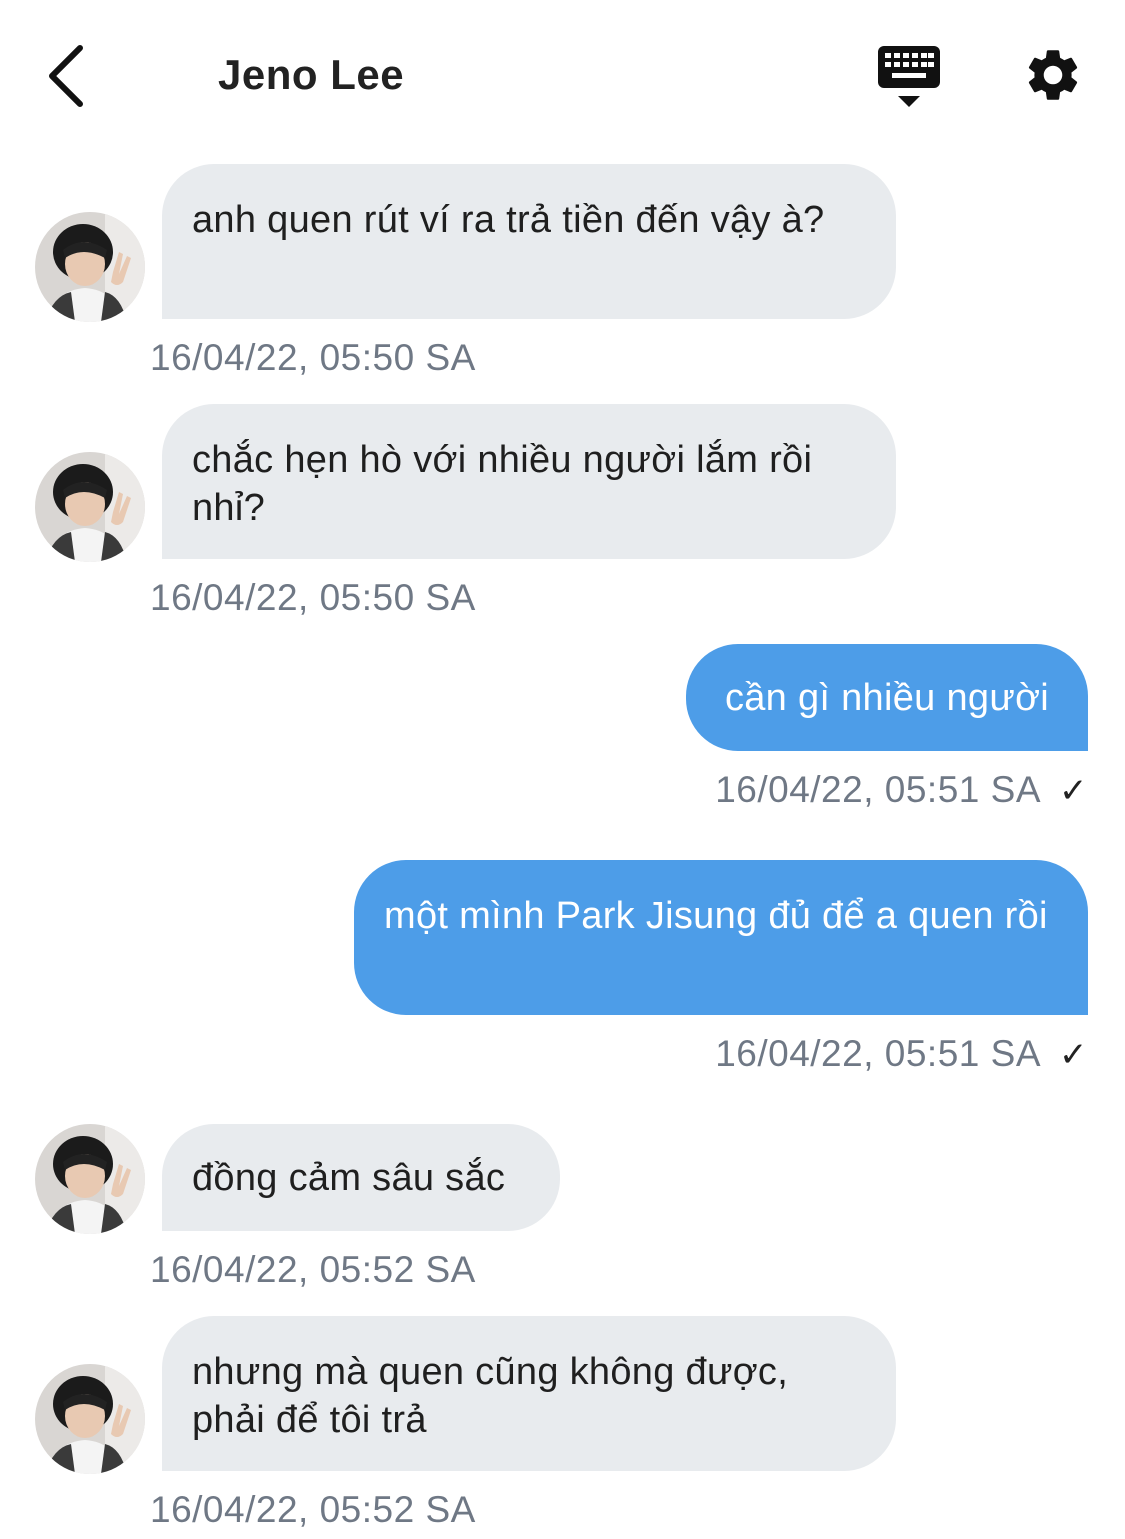 This screenshot has height=1539, width=1125. What do you see at coordinates (361, 1177) in the screenshot?
I see `message-bubble: đồng cảm sâu sắc` at bounding box center [361, 1177].